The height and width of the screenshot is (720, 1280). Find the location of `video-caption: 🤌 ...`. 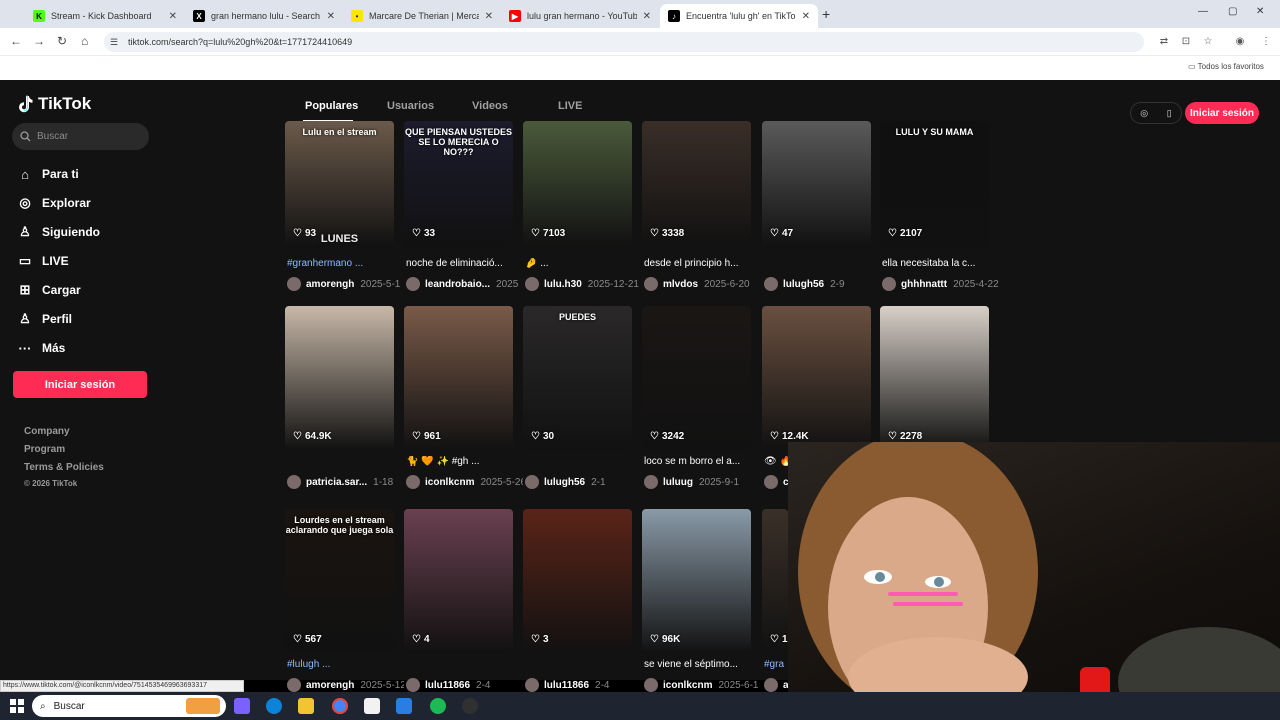

video-caption: 🤌 ... is located at coordinates (582, 263).